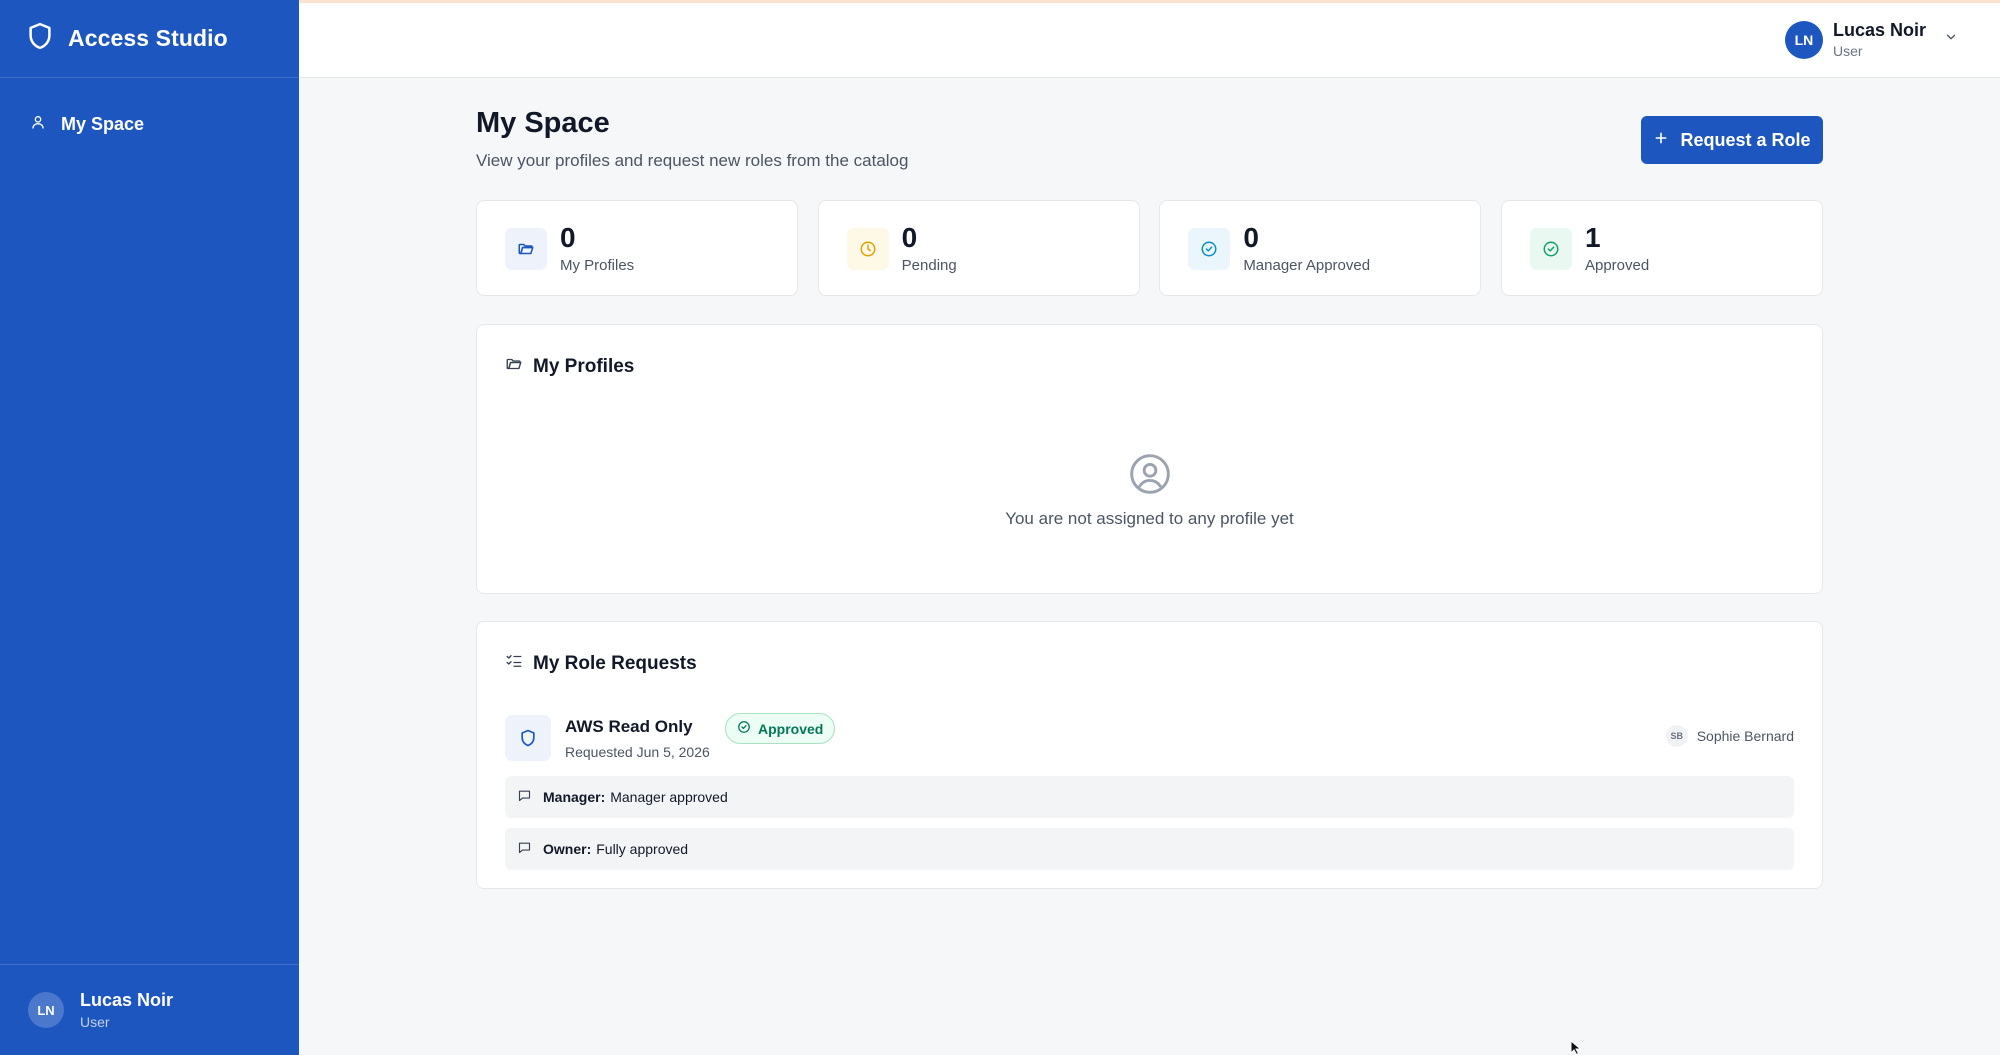 The width and height of the screenshot is (2000, 1055). What do you see at coordinates (1942, 39) in the screenshot?
I see `chevron-down-icon` at bounding box center [1942, 39].